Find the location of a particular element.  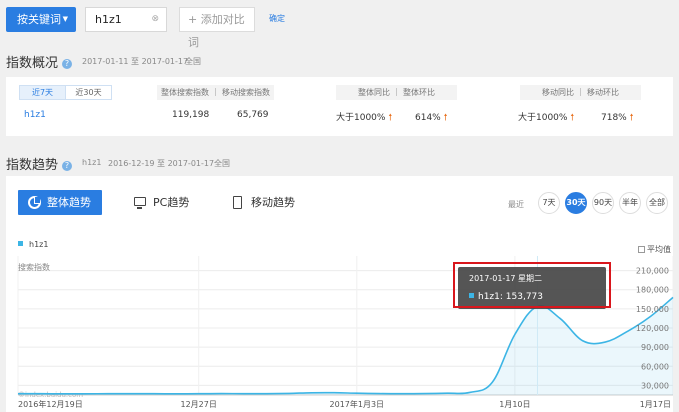

plus-icon: + is located at coordinates (193, 19).